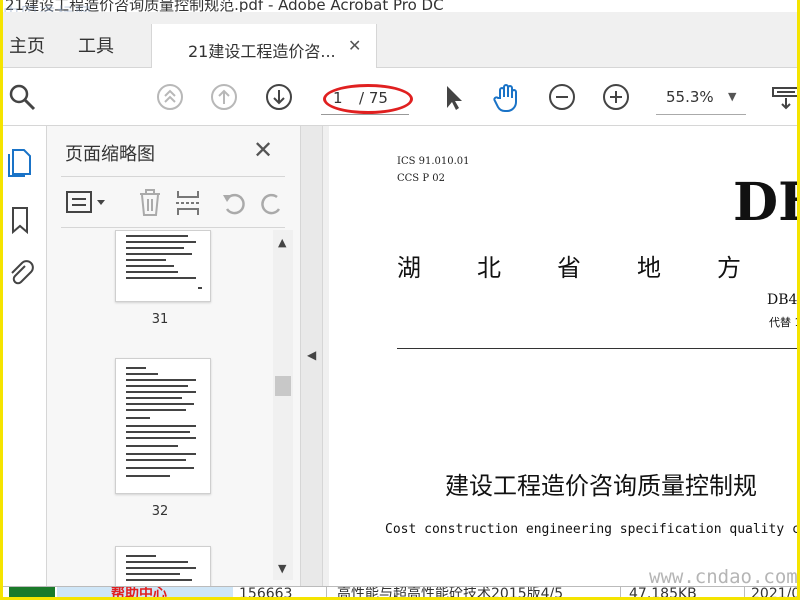  Describe the element at coordinates (683, 592) in the screenshot. I see `table-cell-size: 47.185KB` at that location.